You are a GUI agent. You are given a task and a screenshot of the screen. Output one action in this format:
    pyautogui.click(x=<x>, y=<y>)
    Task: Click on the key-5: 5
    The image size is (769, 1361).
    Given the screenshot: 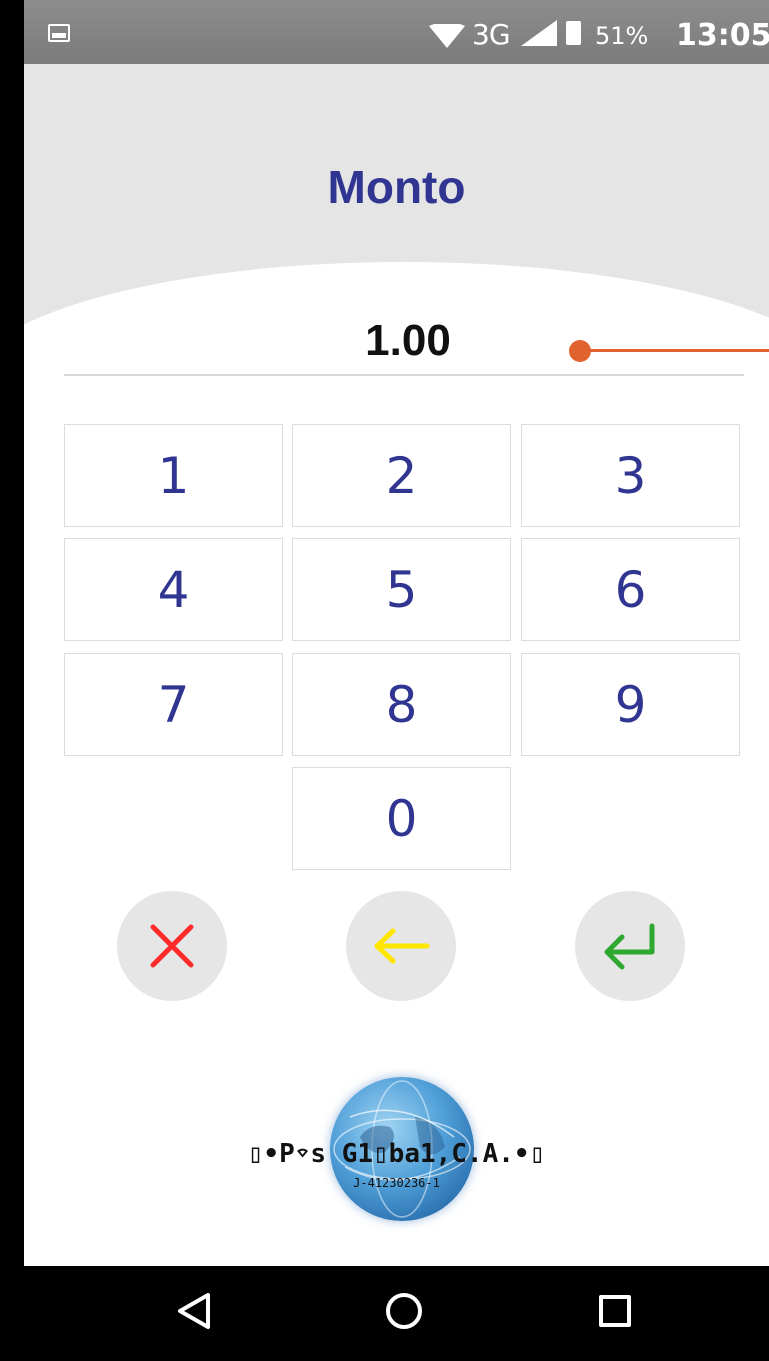 What is the action you would take?
    pyautogui.click(x=401, y=589)
    